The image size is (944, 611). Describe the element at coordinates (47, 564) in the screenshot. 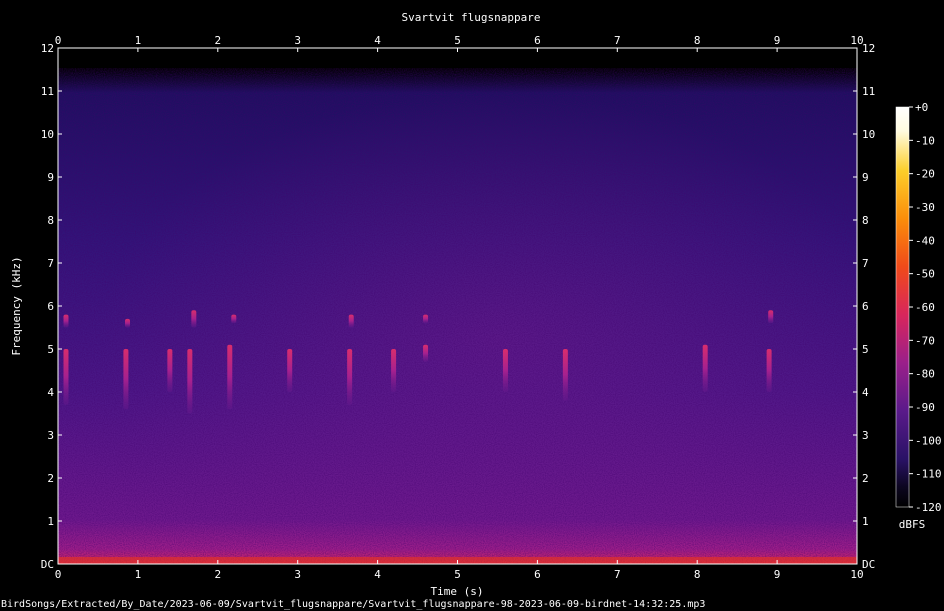

I see `y-tick-label-left: DC` at that location.